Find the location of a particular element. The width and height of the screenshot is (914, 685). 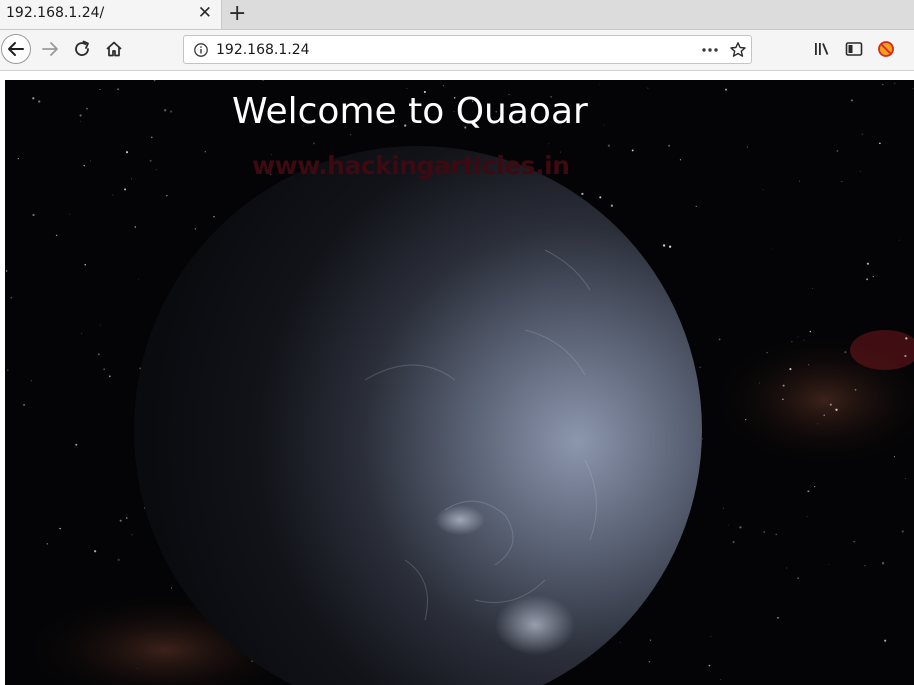

home-icon is located at coordinates (114, 49).